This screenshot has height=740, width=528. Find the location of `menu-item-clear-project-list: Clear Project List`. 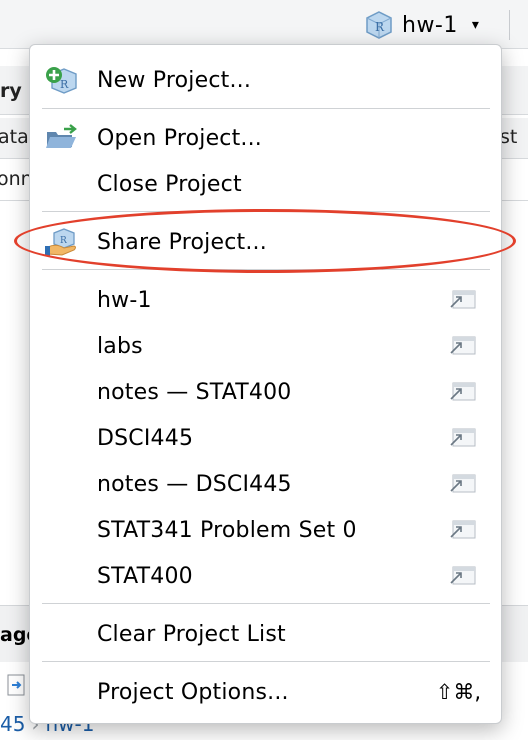

menu-item-clear-project-list: Clear Project List is located at coordinates (265, 634).